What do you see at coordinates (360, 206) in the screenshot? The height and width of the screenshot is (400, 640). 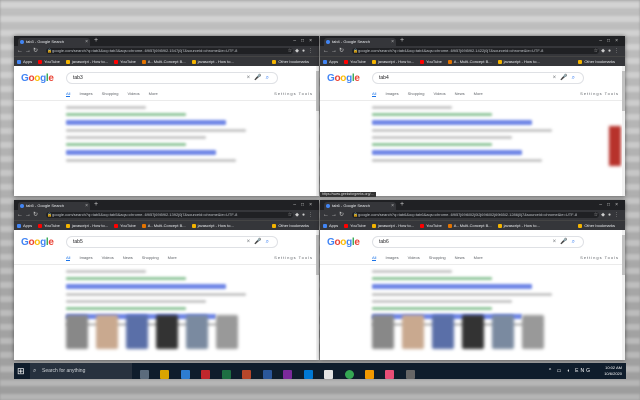 I see `browser-tab: tab6 - Google Search ×` at bounding box center [360, 206].